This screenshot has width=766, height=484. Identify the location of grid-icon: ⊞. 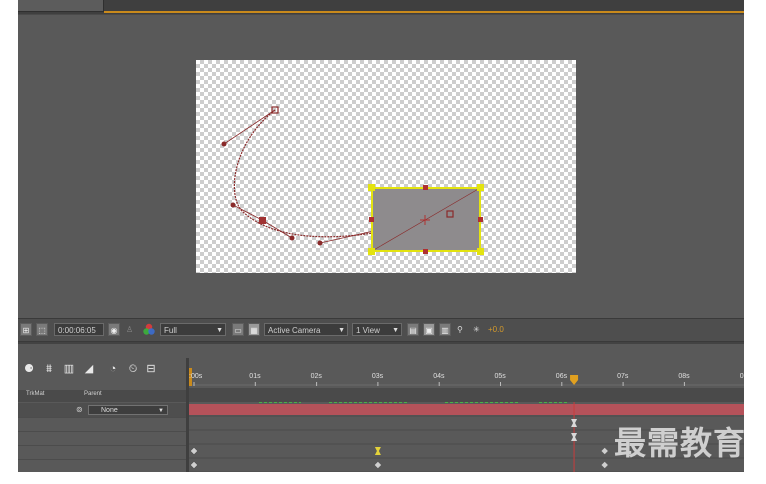
(26, 329).